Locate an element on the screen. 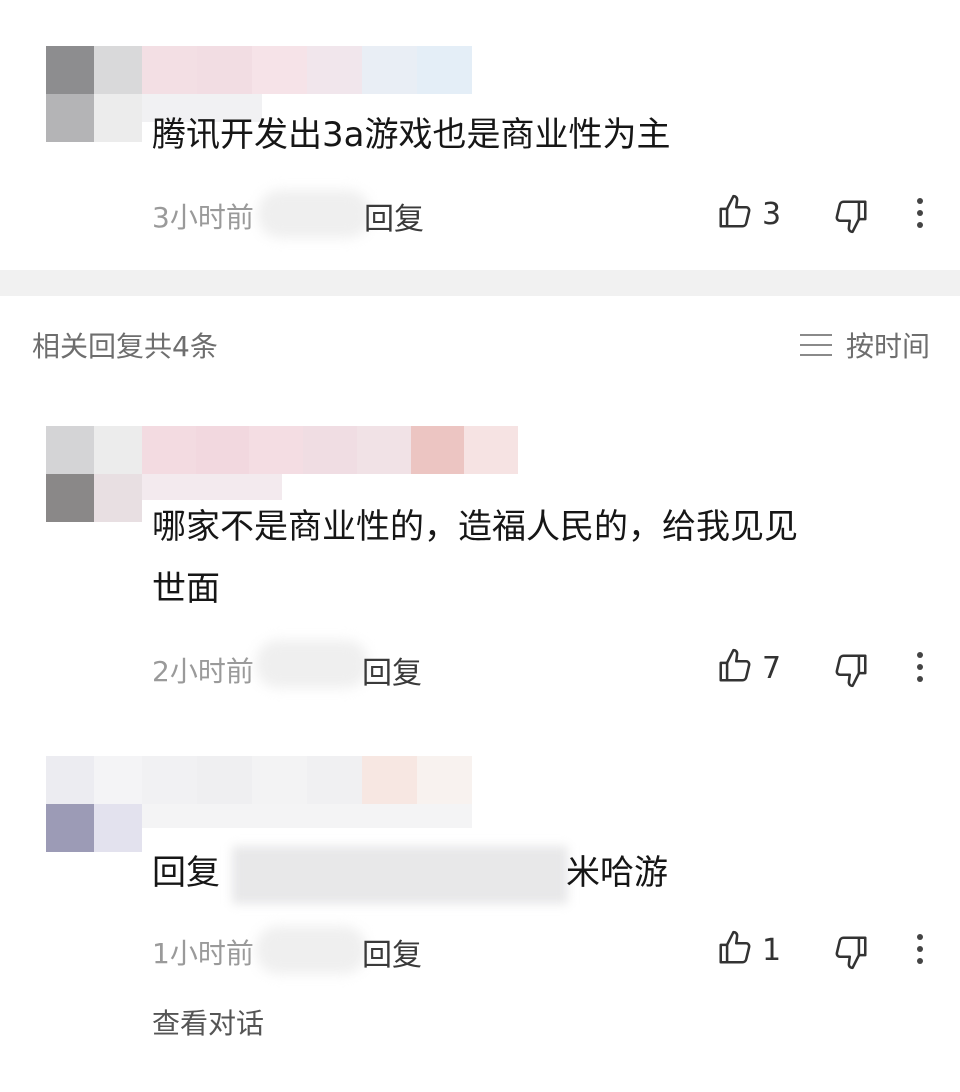  like-button: 1 is located at coordinates (748, 950).